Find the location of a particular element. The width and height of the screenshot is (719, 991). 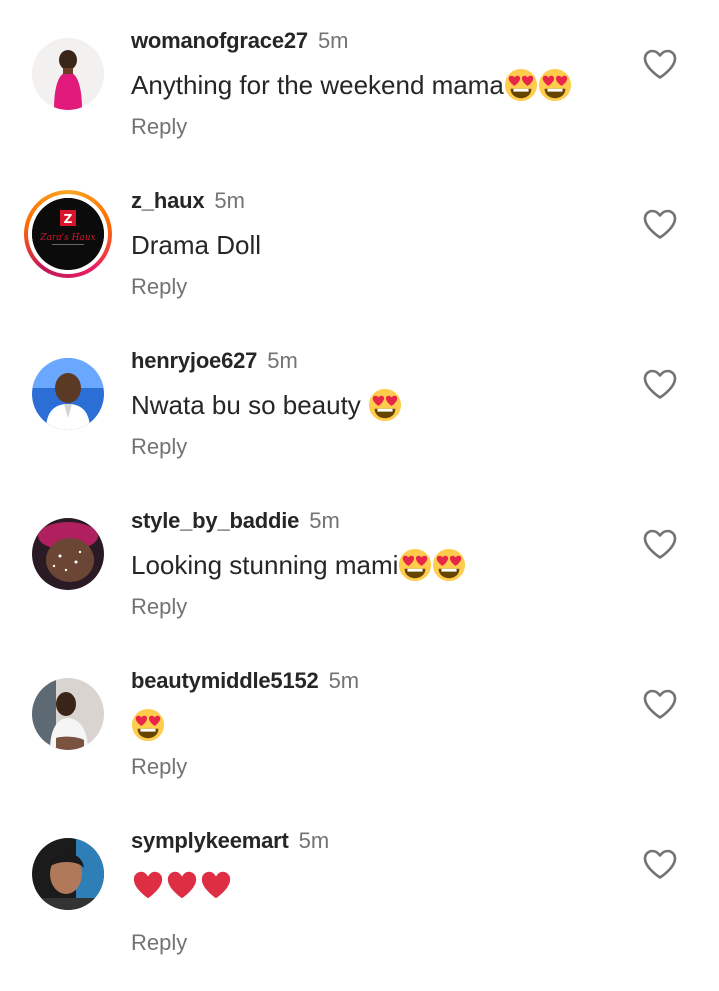

comment-text: Nwata bu so beauty is located at coordinates (266, 405).